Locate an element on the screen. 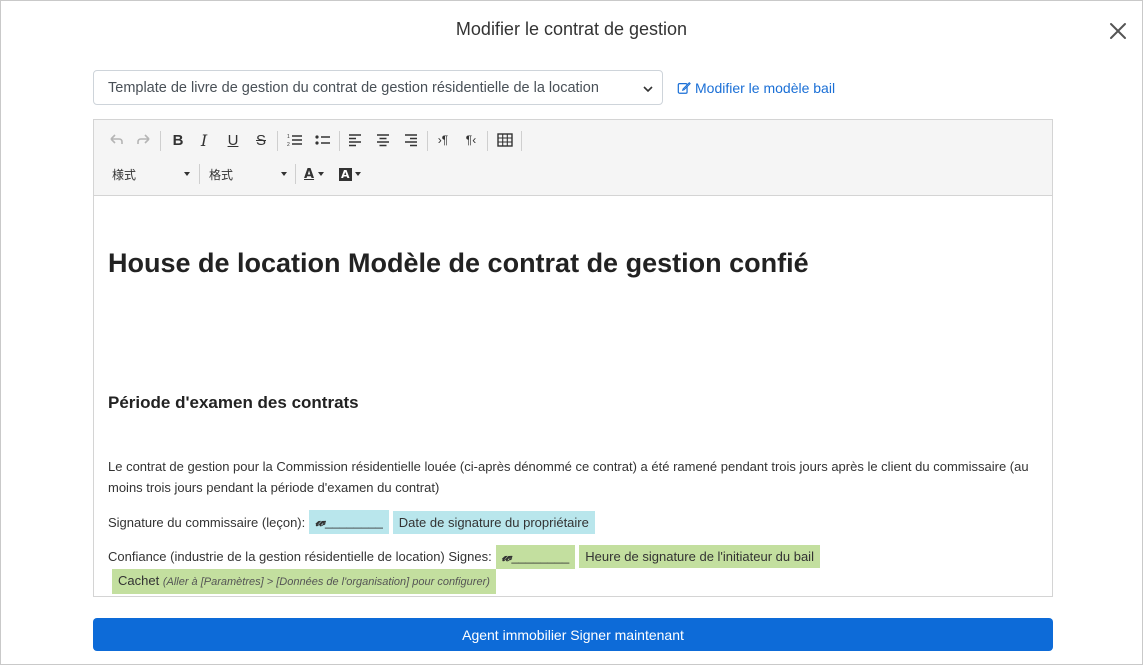 The image size is (1143, 665). section-title: Période d'examen des contrats is located at coordinates (233, 402).